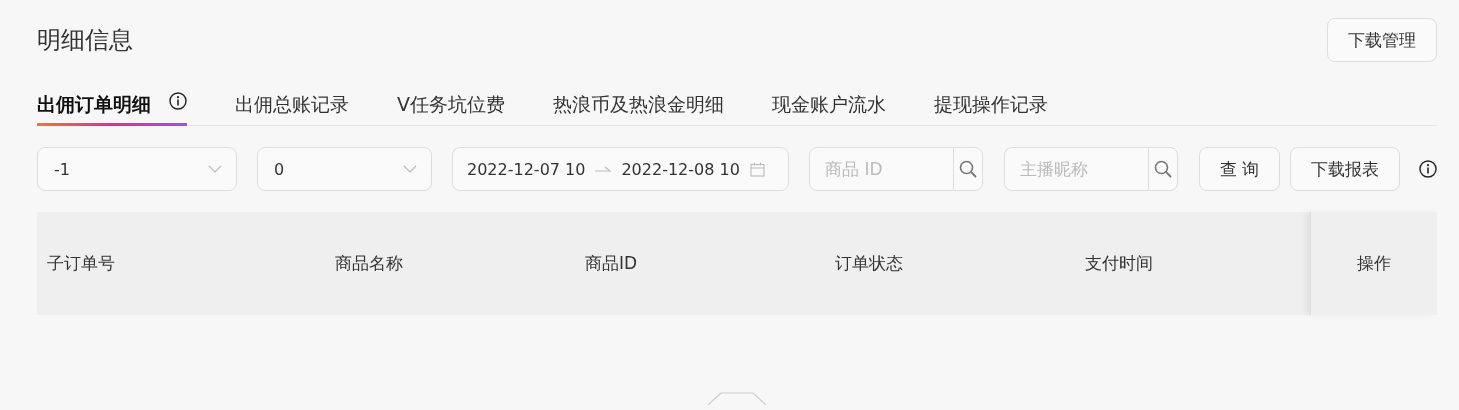 The width and height of the screenshot is (1459, 410). What do you see at coordinates (1382, 40) in the screenshot?
I see `download-manager-button: 下载管理` at bounding box center [1382, 40].